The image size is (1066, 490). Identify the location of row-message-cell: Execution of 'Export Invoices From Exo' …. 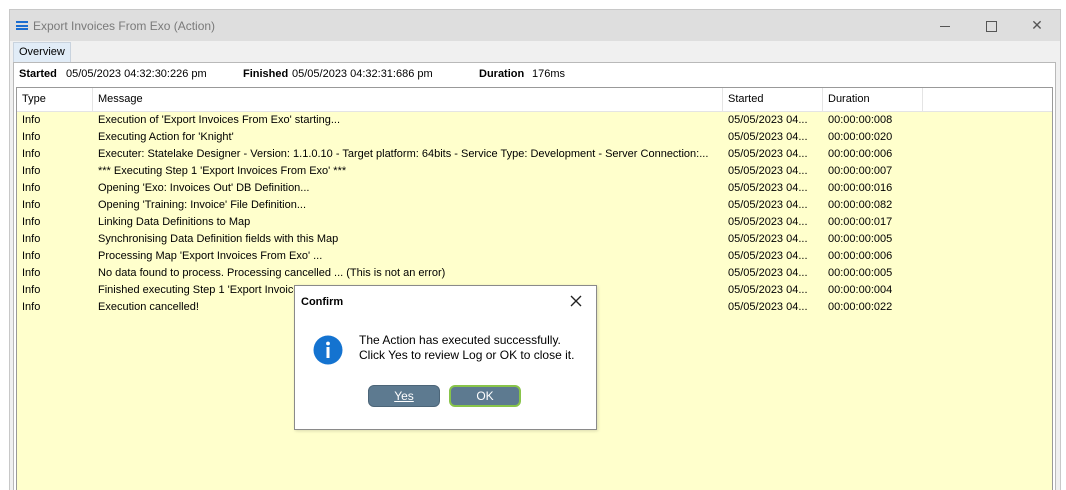
(219, 120).